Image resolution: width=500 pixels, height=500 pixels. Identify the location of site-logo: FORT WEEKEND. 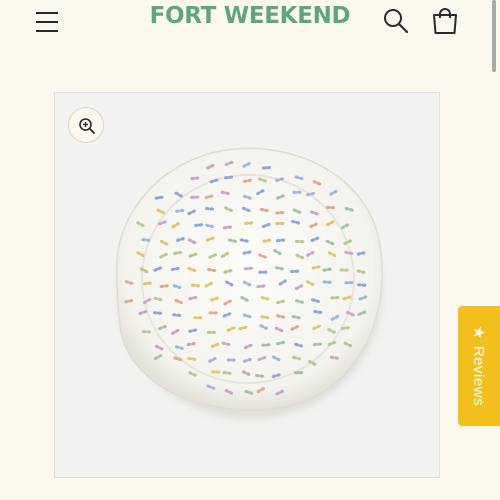
(250, 16).